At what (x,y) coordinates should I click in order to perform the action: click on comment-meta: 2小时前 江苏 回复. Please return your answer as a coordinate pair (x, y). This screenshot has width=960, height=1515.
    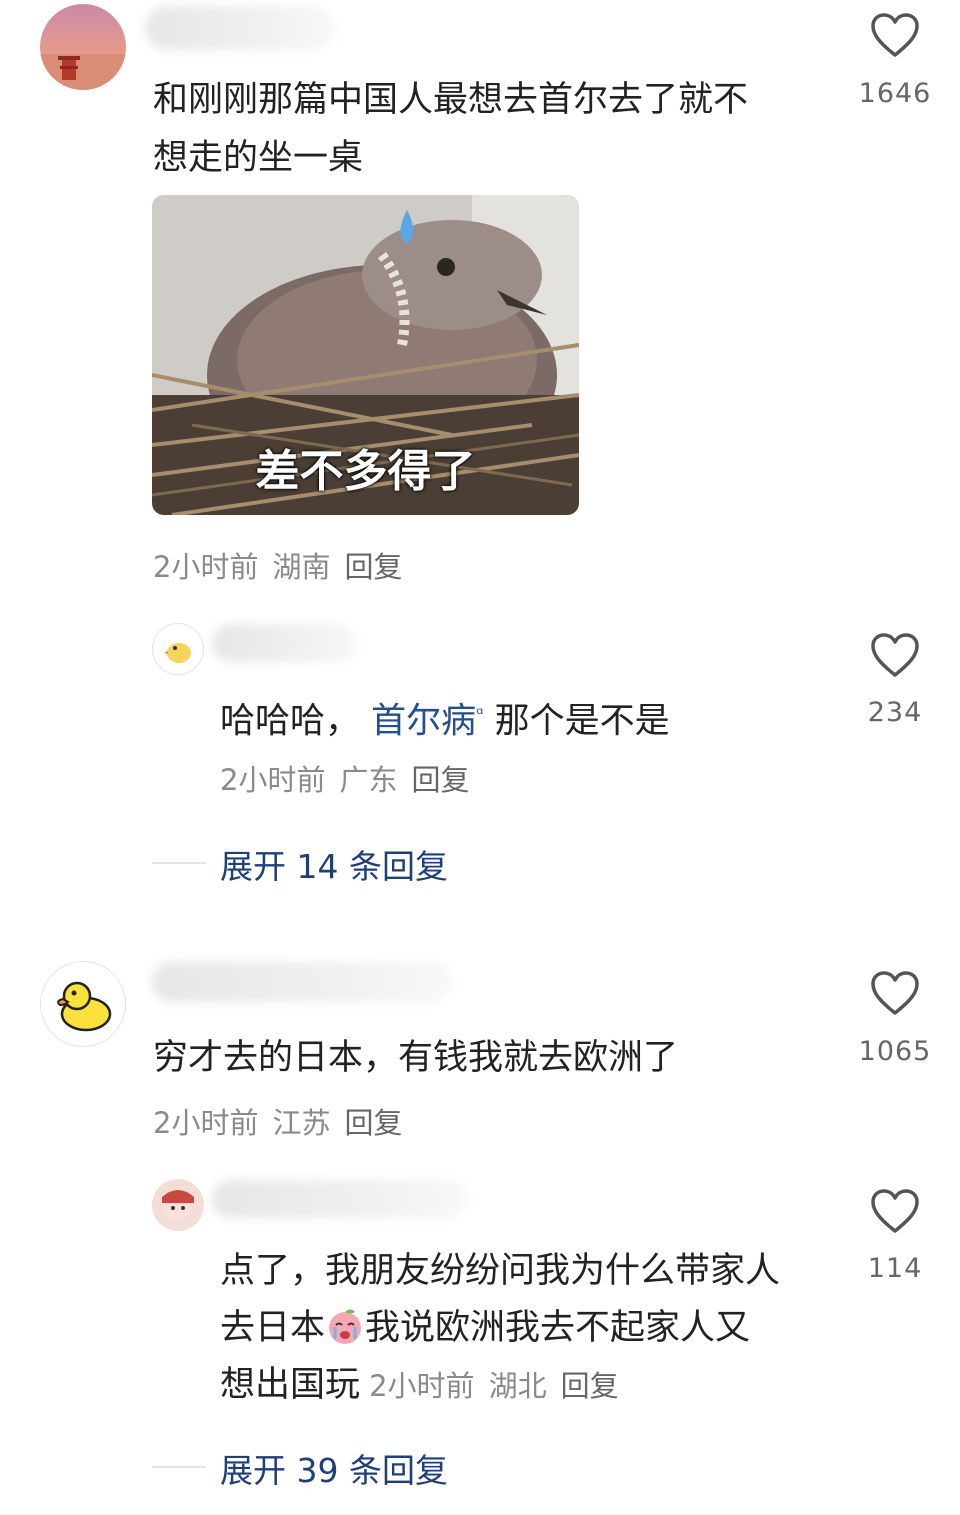
    Looking at the image, I should click on (284, 1121).